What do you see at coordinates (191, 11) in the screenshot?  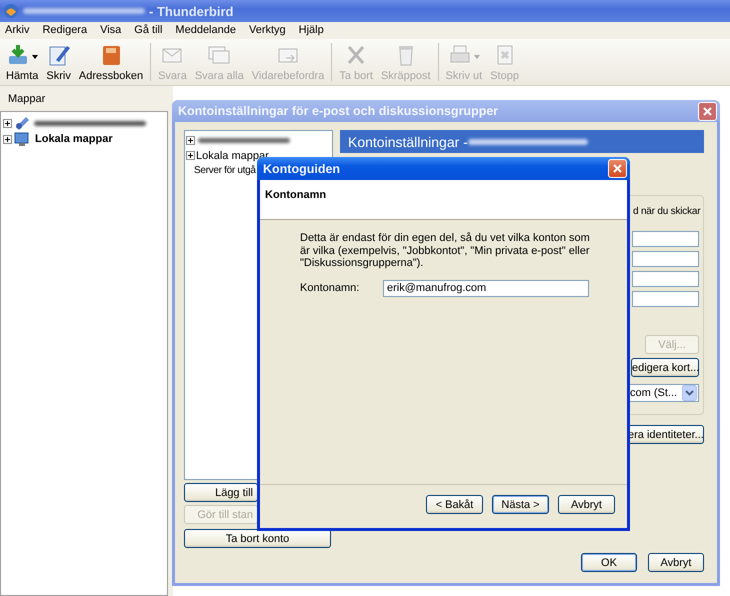 I see `window-title: - Thunderbird` at bounding box center [191, 11].